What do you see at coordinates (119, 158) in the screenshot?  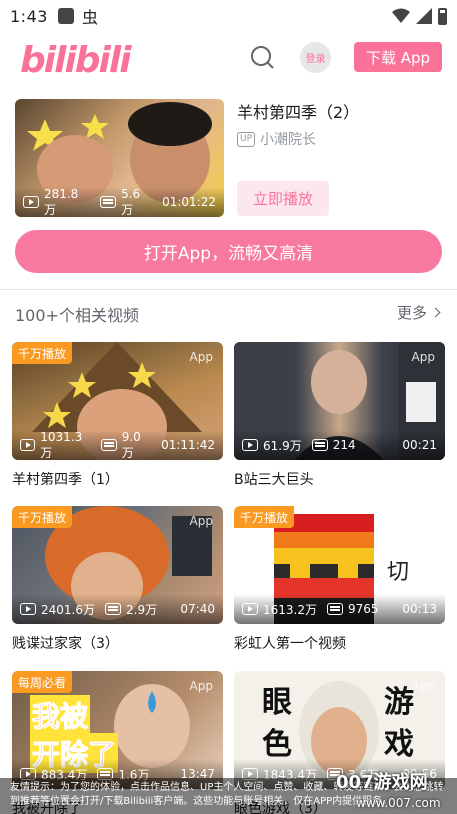 I see `hero-video-thumbnail: 281.8万 5.6万 01:01:22` at bounding box center [119, 158].